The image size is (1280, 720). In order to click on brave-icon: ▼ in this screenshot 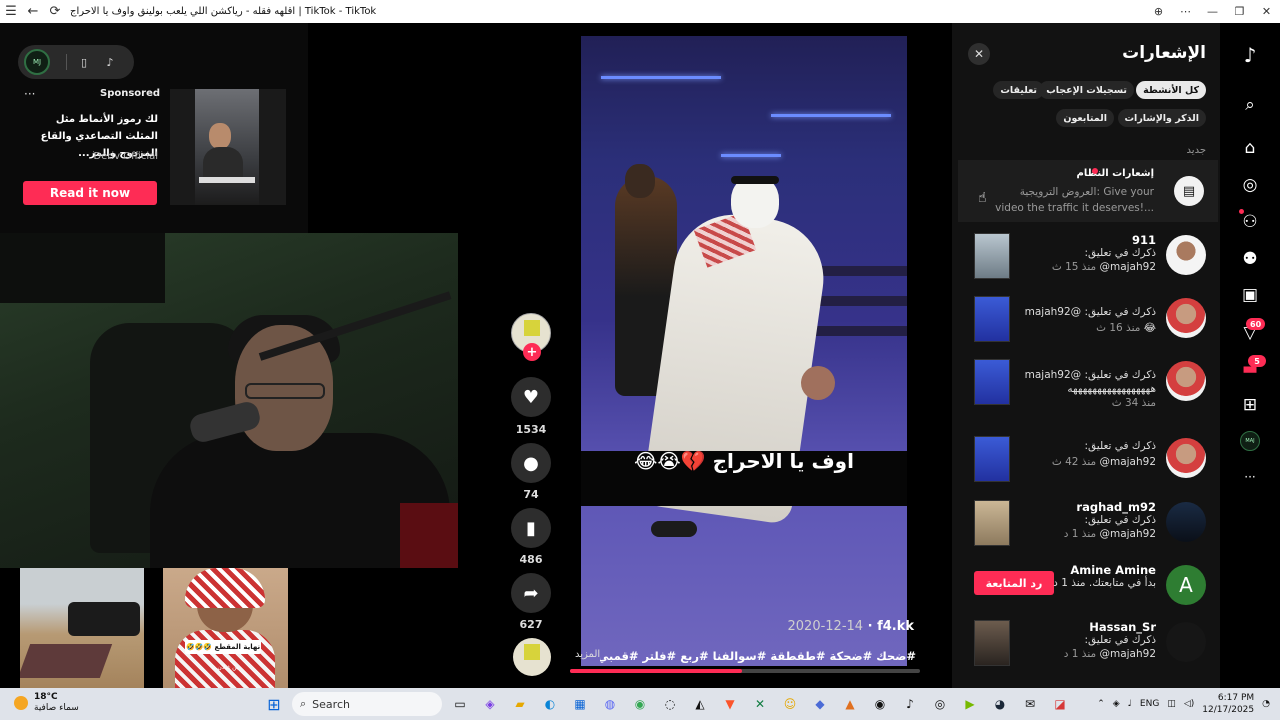, I will do `click(730, 704)`.